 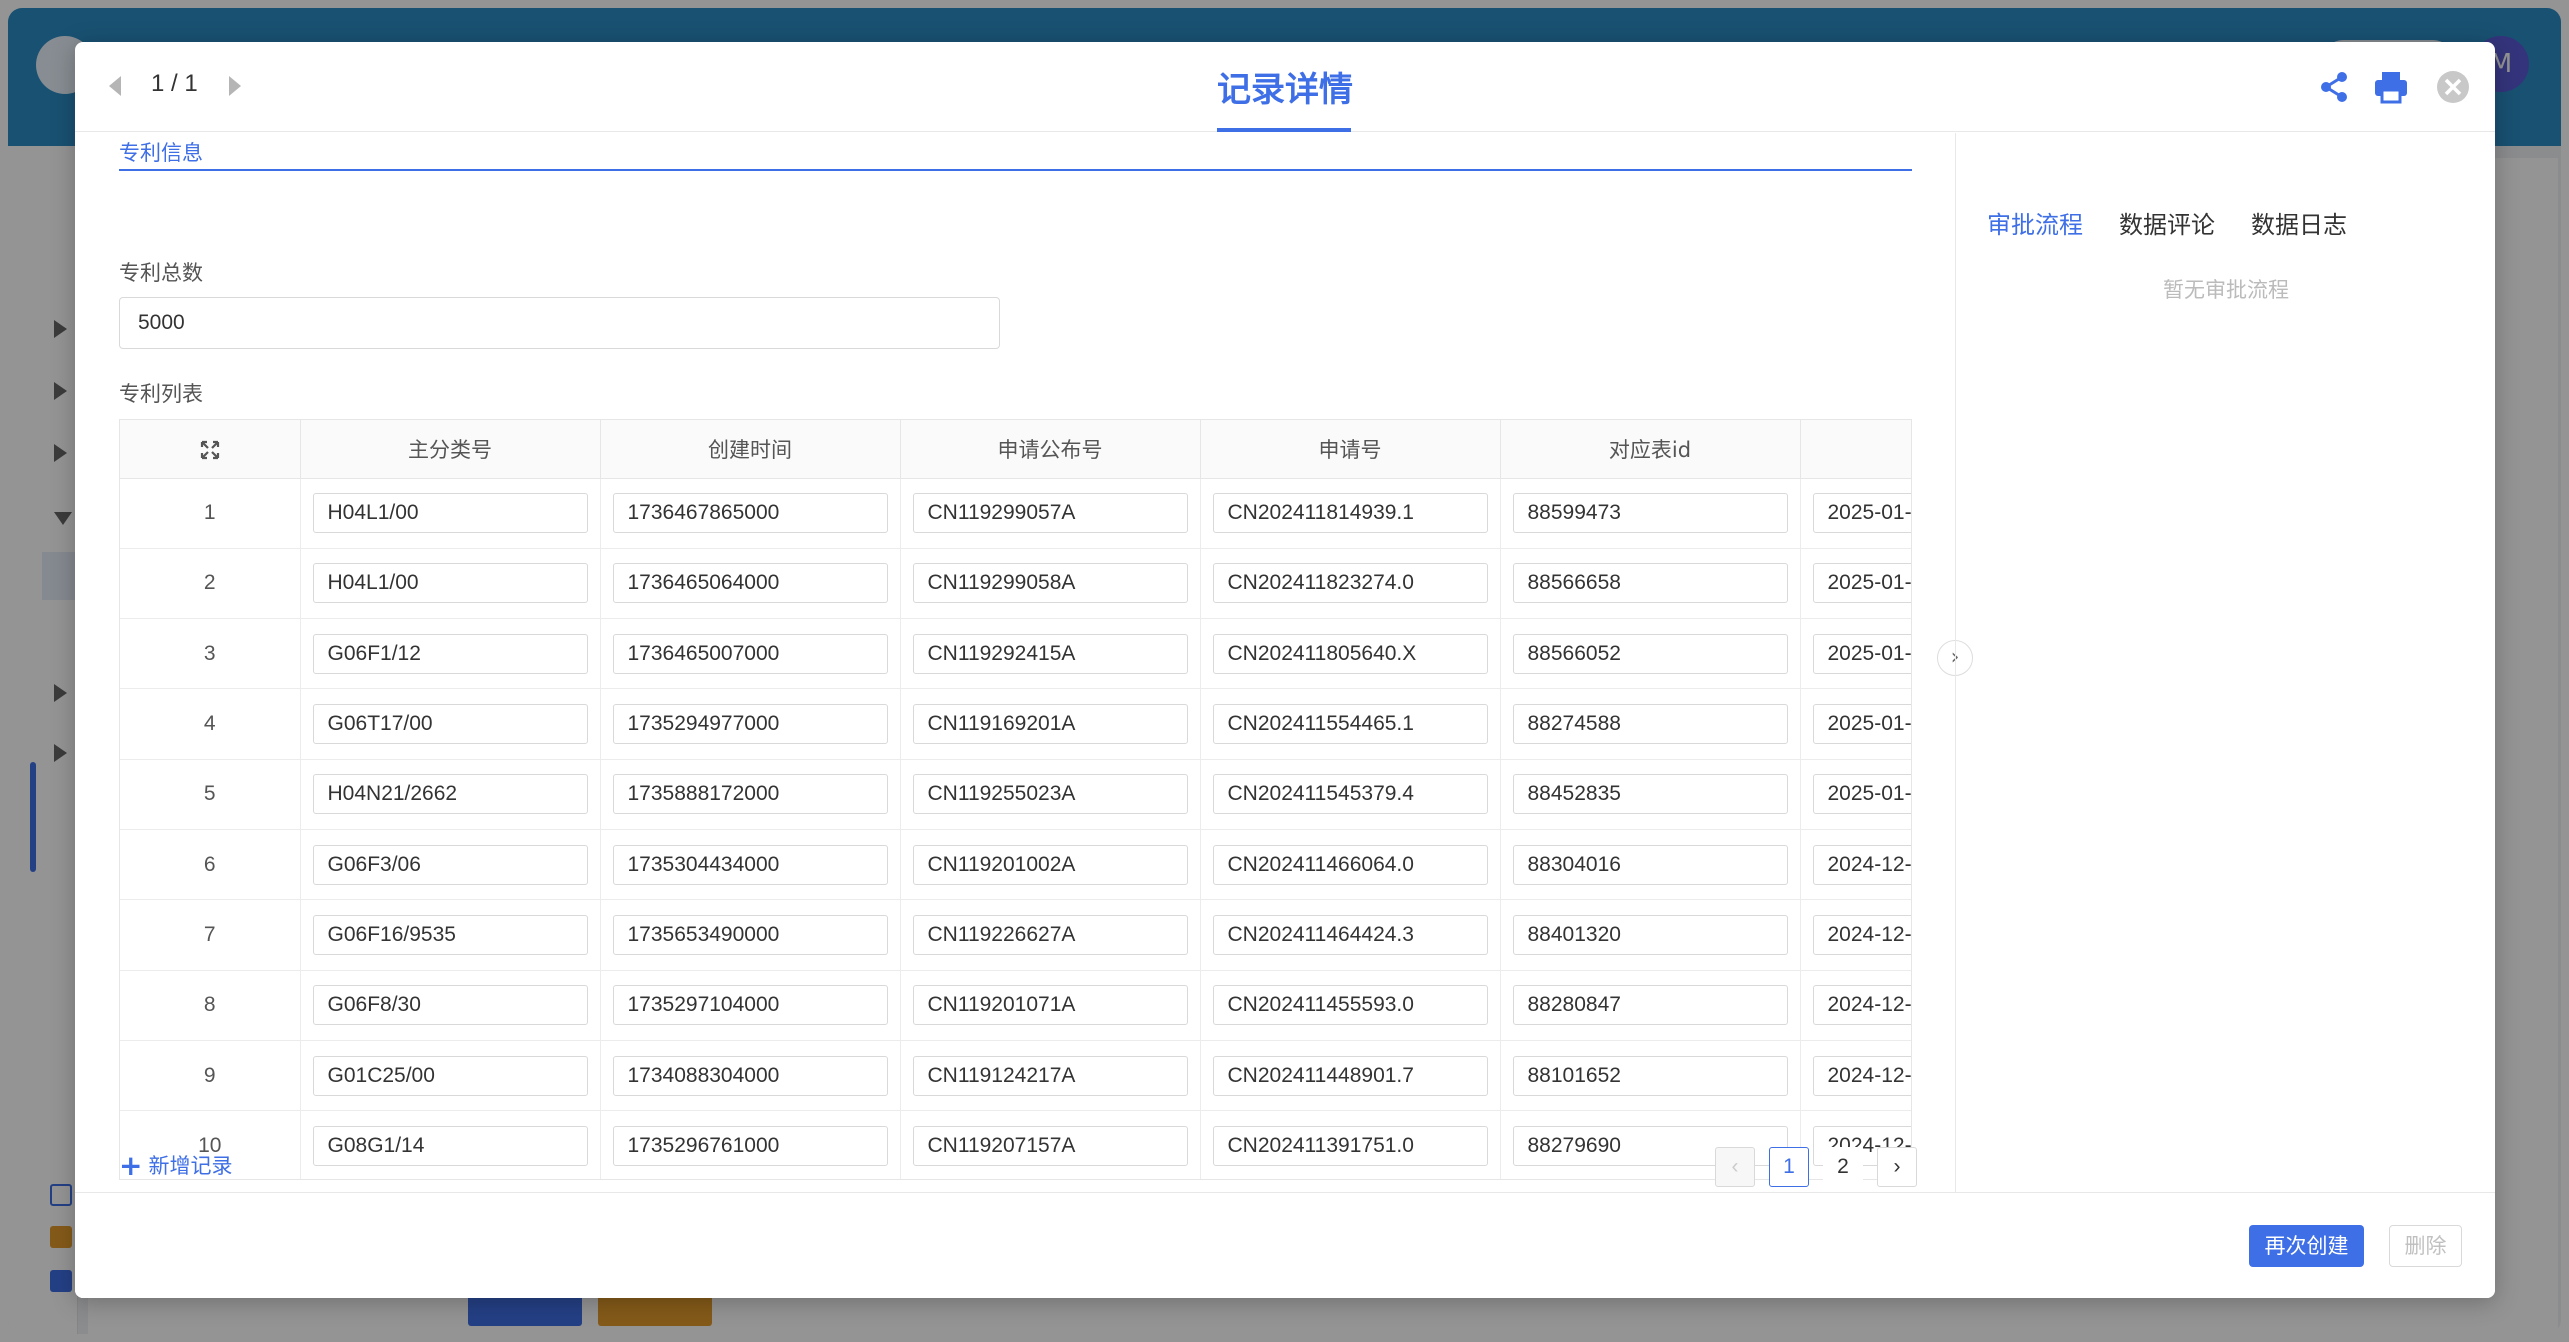 I want to click on cell-cls-input: G01C25/00, so click(x=450, y=1075).